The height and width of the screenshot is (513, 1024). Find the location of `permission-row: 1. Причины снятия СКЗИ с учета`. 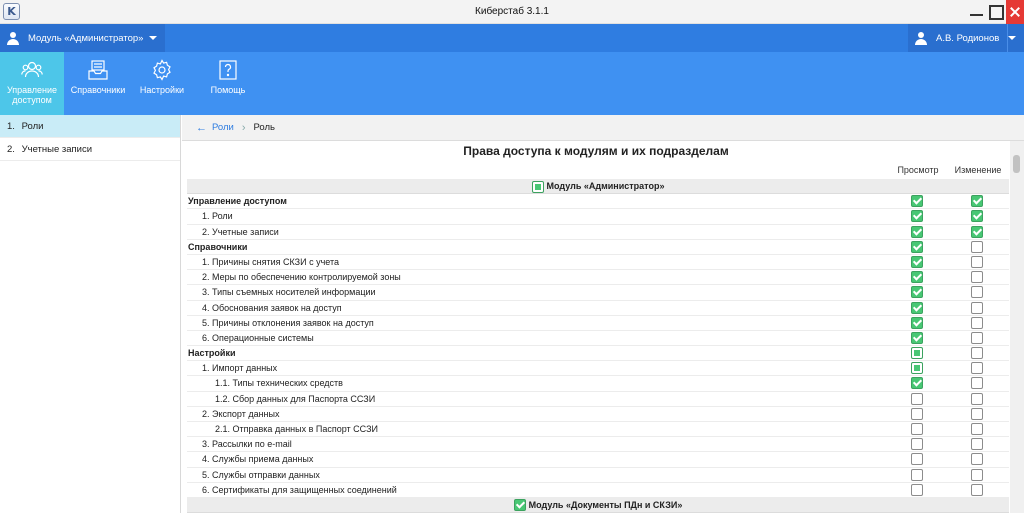

permission-row: 1. Причины снятия СКЗИ с учета is located at coordinates (598, 263).